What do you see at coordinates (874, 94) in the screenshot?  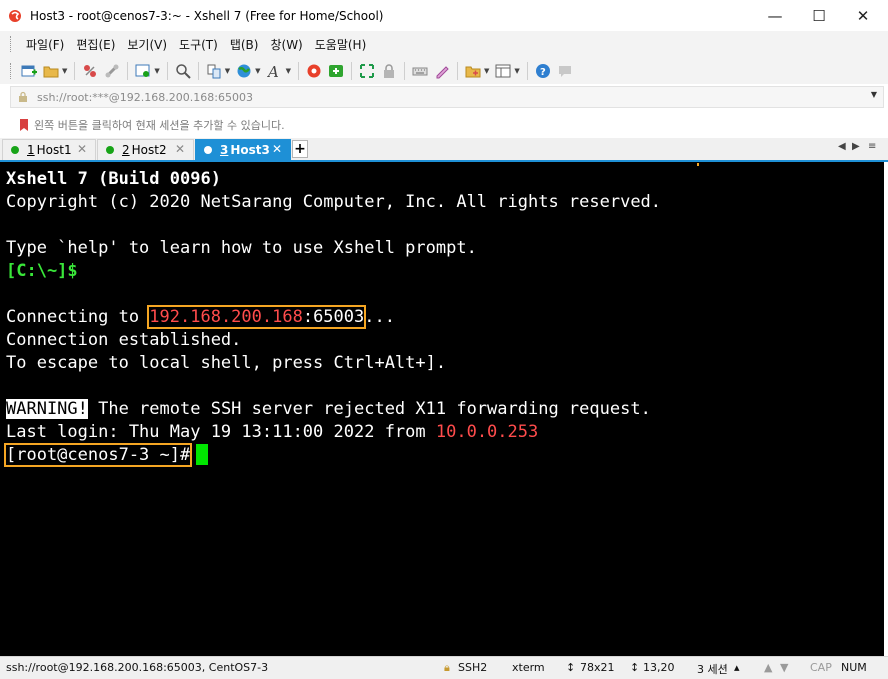 I see `address-dropdown-icon: ▼` at bounding box center [874, 94].